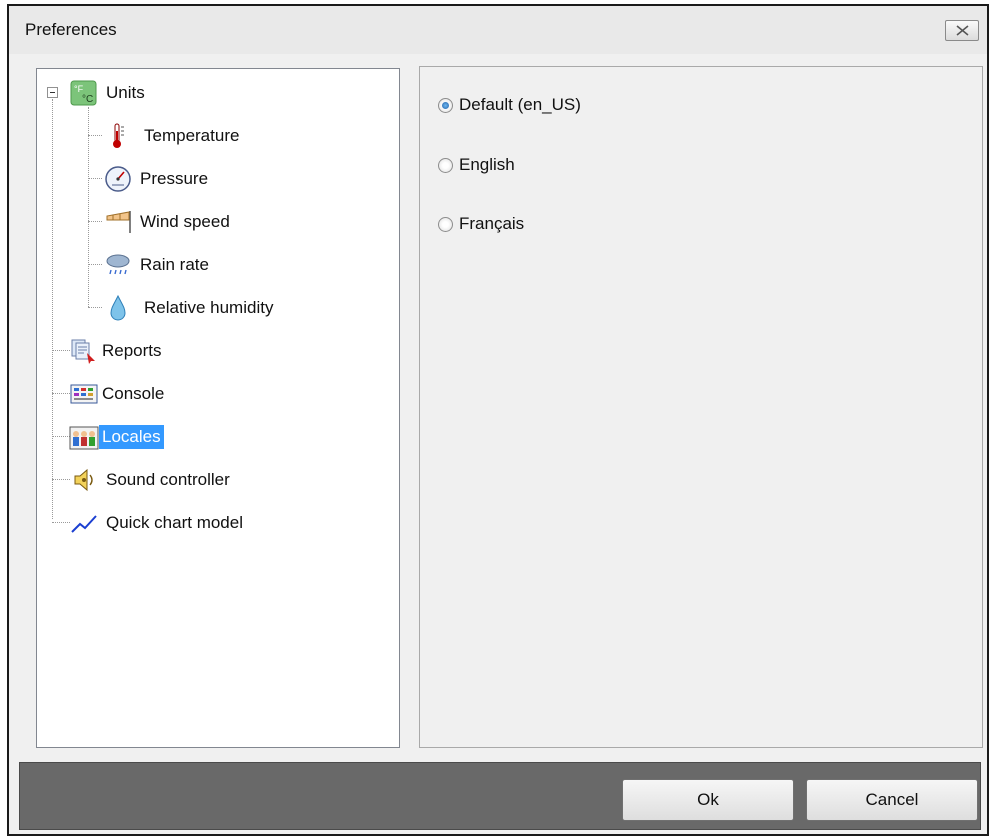 The image size is (992, 838). I want to click on svg-text: °C, so click(87, 99).